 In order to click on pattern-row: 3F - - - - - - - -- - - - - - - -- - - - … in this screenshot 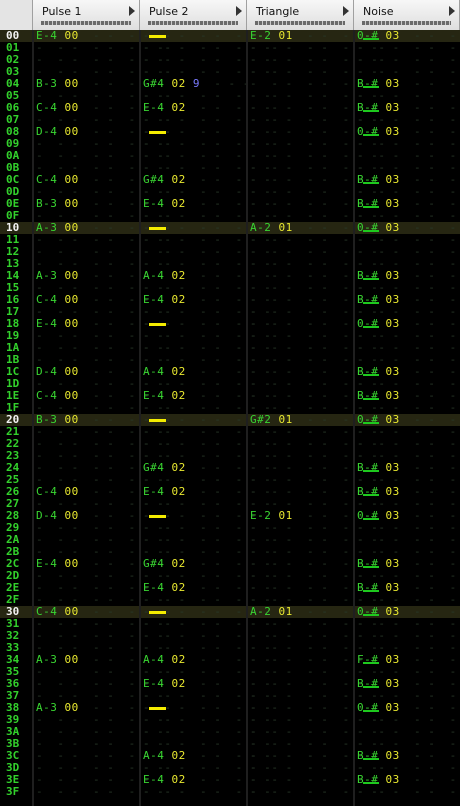, I will do `click(230, 792)`.